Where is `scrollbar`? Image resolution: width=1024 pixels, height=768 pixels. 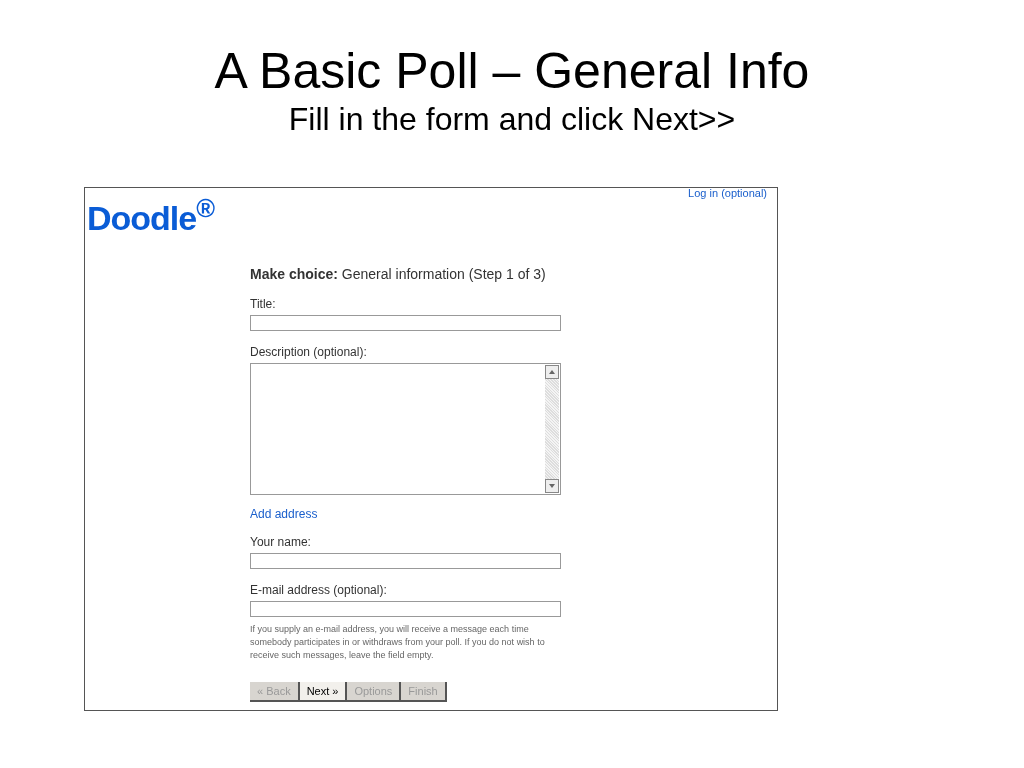 scrollbar is located at coordinates (552, 429).